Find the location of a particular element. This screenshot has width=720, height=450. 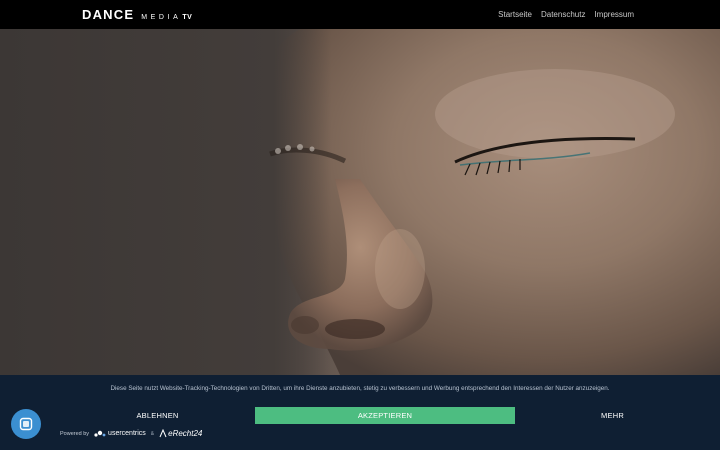

erecht24-icon is located at coordinates (163, 433).